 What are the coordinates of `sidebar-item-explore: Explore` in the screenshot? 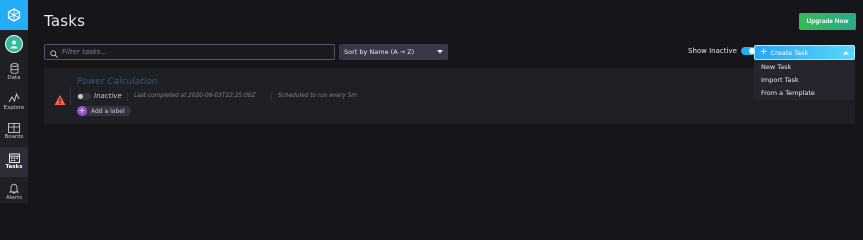 It's located at (14, 102).